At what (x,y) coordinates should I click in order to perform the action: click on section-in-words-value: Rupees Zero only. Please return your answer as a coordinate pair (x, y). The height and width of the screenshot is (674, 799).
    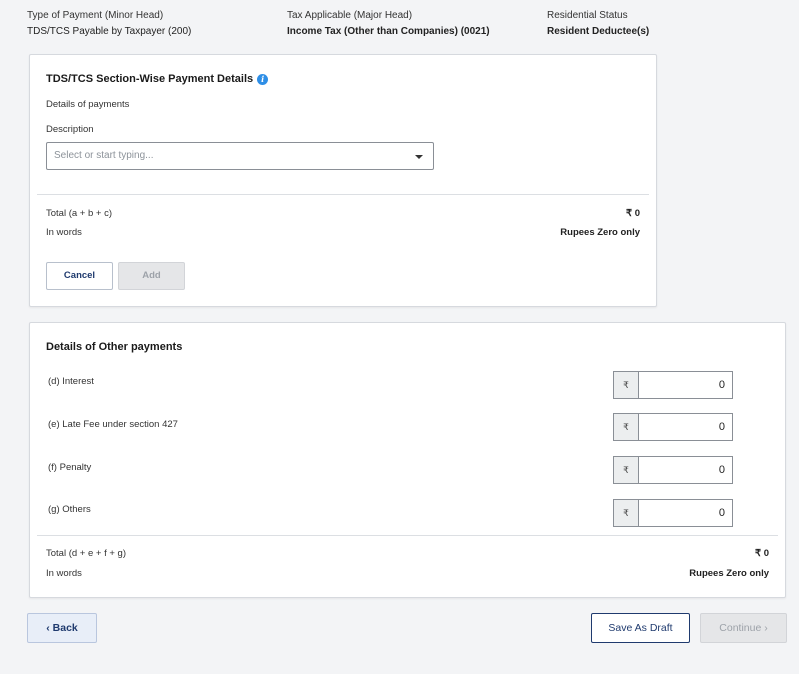
    Looking at the image, I should click on (600, 232).